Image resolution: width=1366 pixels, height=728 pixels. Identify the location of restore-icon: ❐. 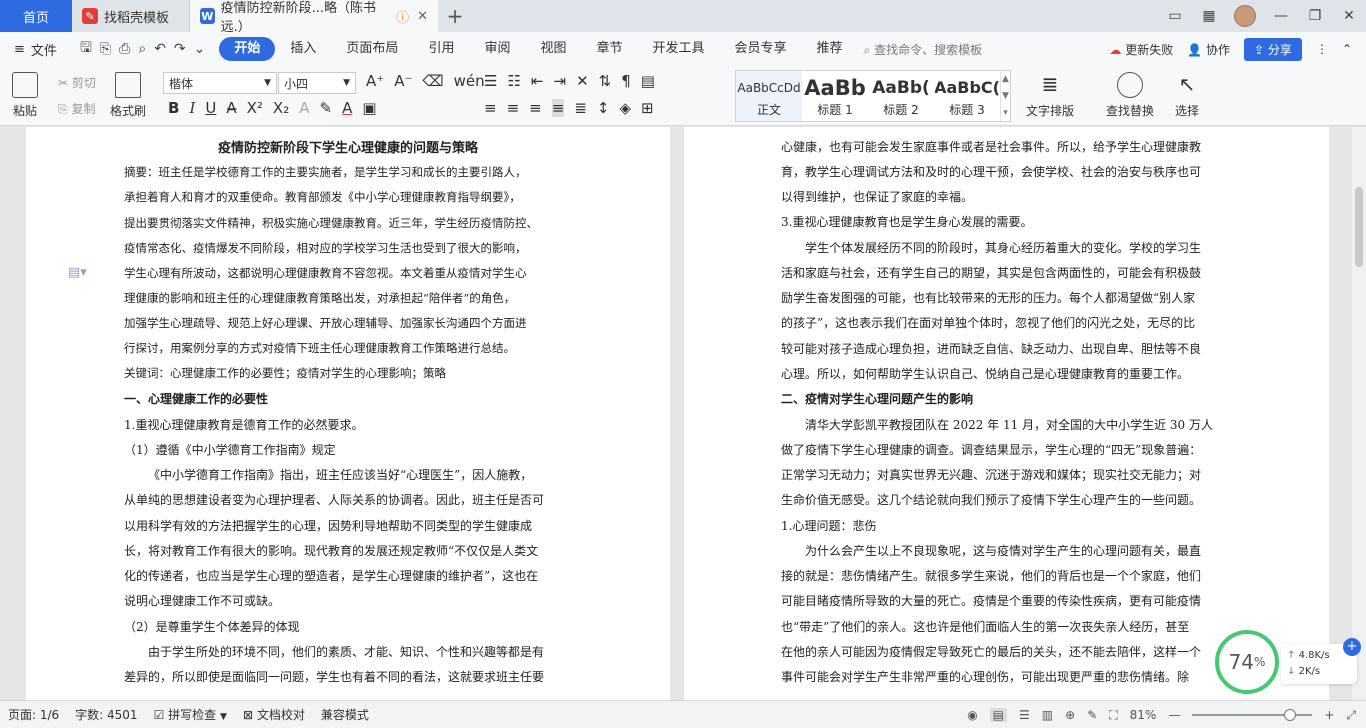
(1315, 16).